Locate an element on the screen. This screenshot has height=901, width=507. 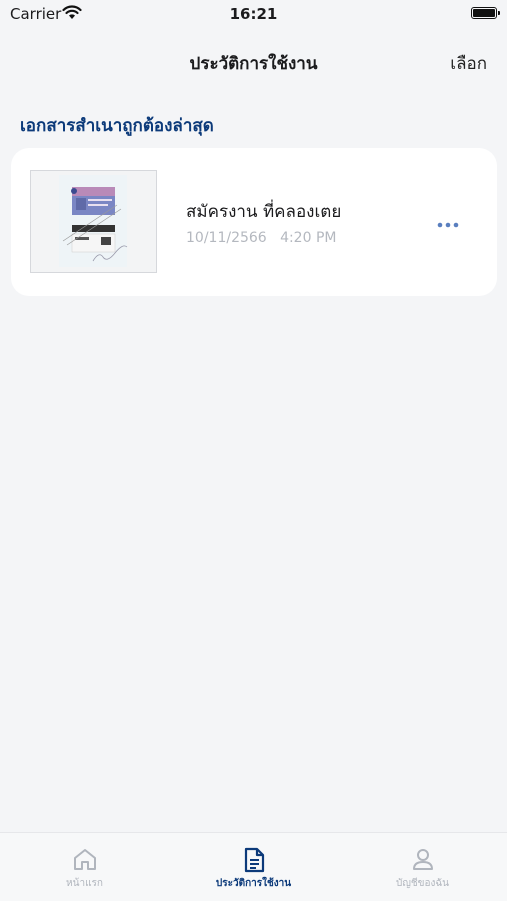
document-title: สมัครงาน ที่คลองเตย is located at coordinates (264, 212).